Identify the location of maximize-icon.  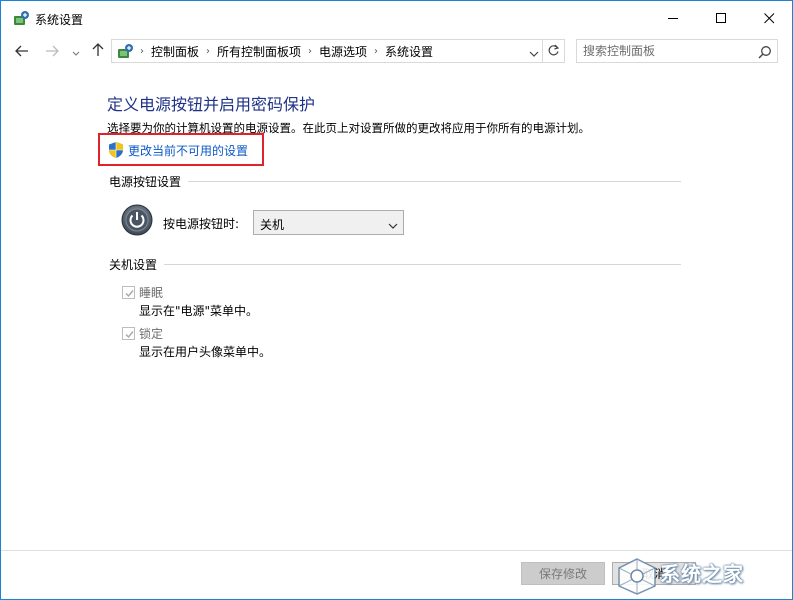
(721, 18).